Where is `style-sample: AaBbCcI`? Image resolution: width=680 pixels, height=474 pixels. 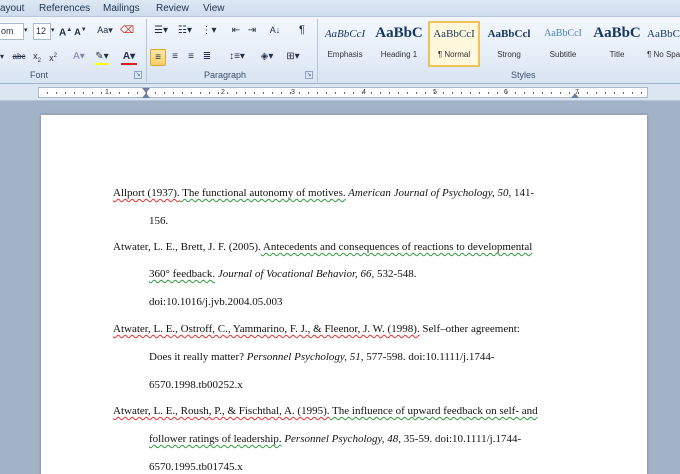
style-sample: AaBbCcI is located at coordinates (563, 33).